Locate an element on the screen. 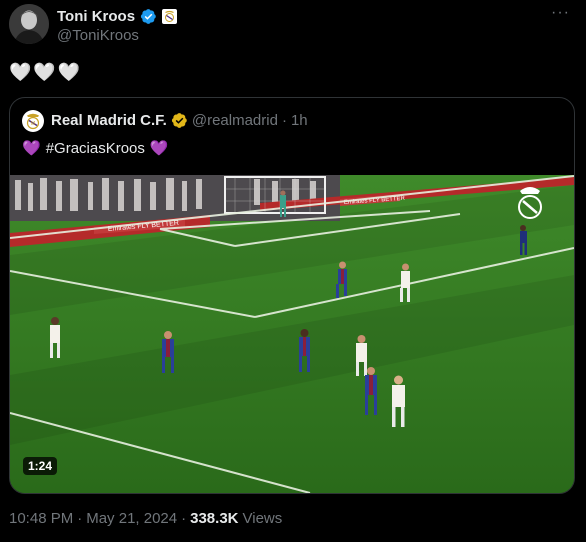  quoted-avatar: M is located at coordinates (33, 121).